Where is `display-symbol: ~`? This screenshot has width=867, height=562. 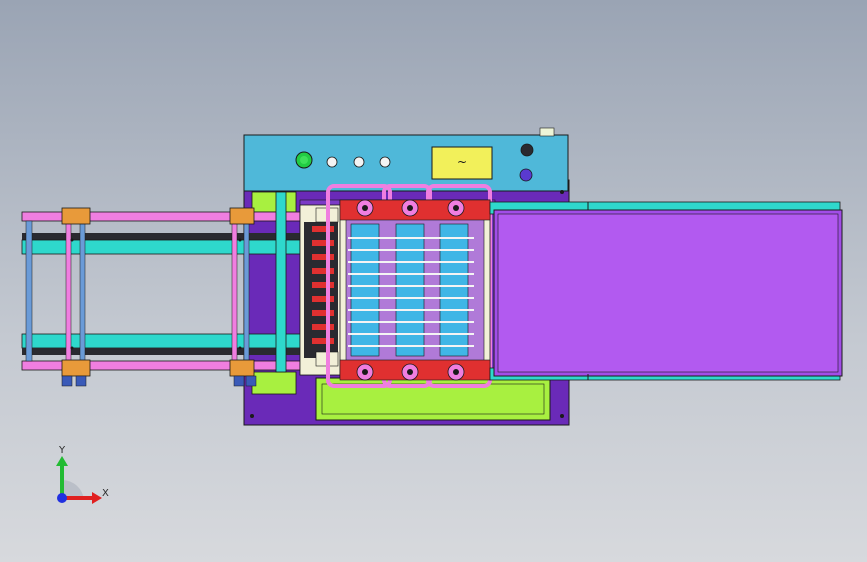
display-symbol: ~ is located at coordinates (462, 162).